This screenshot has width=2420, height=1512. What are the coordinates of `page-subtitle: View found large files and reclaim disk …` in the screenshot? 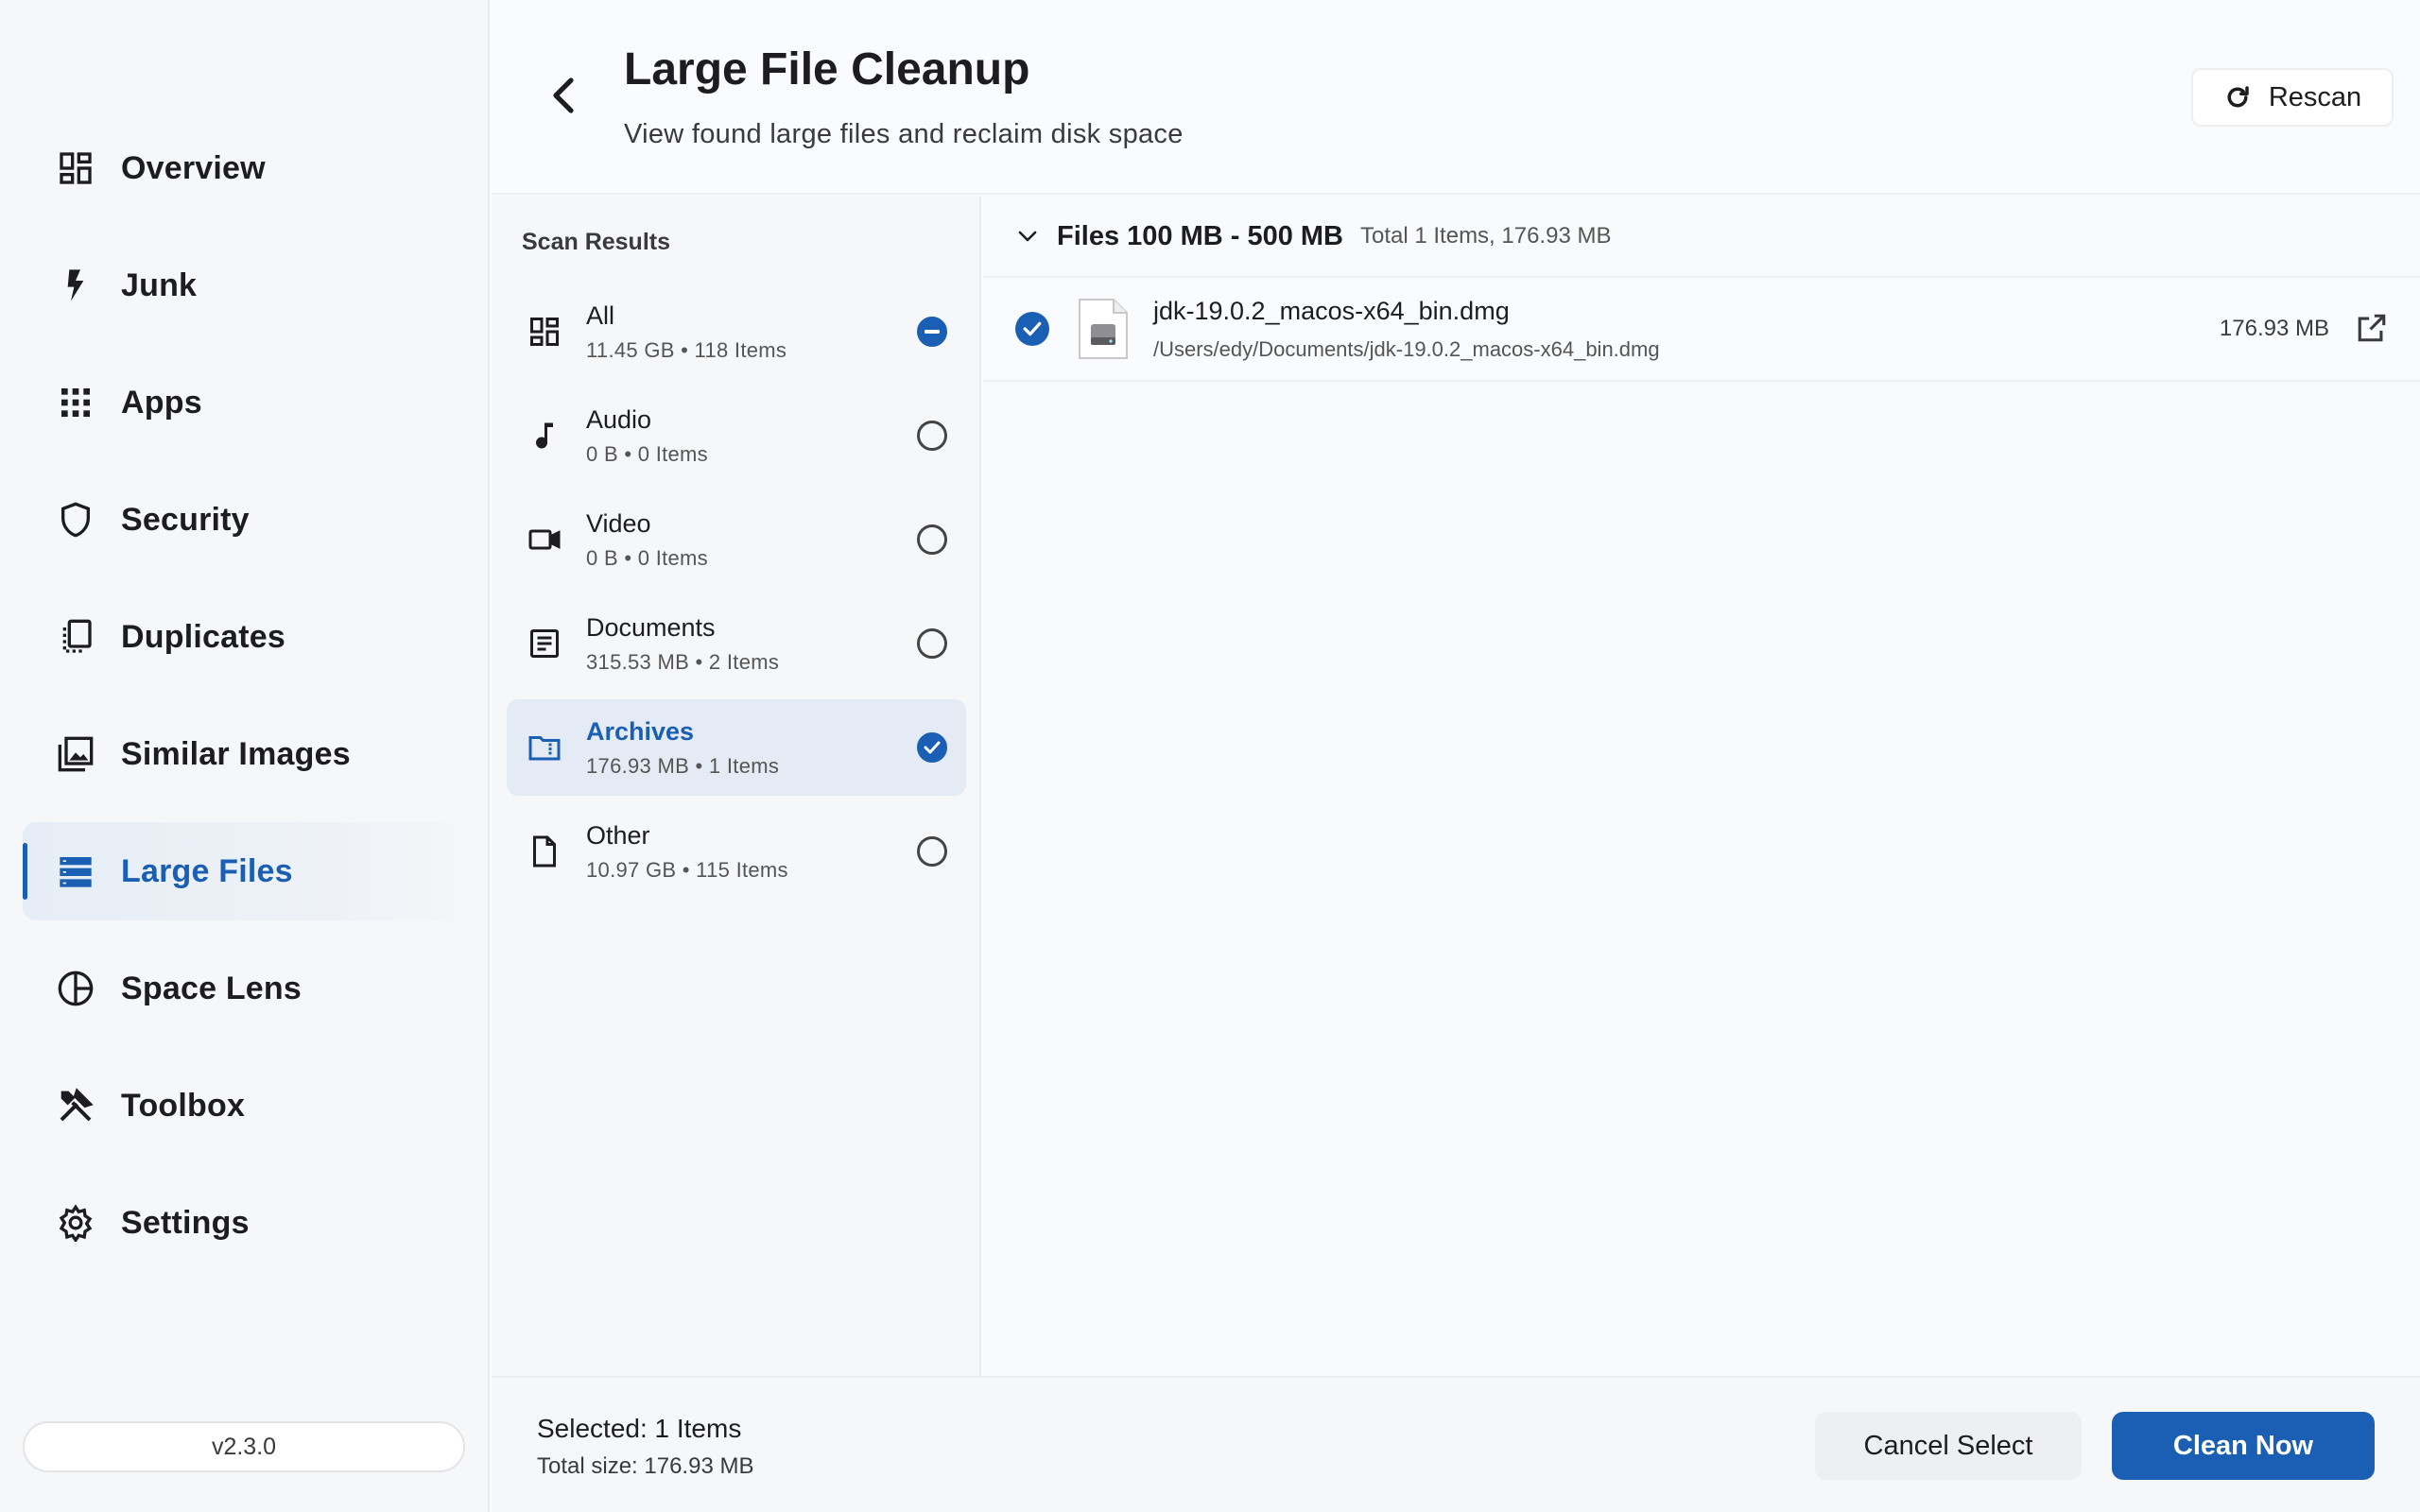 It's located at (904, 134).